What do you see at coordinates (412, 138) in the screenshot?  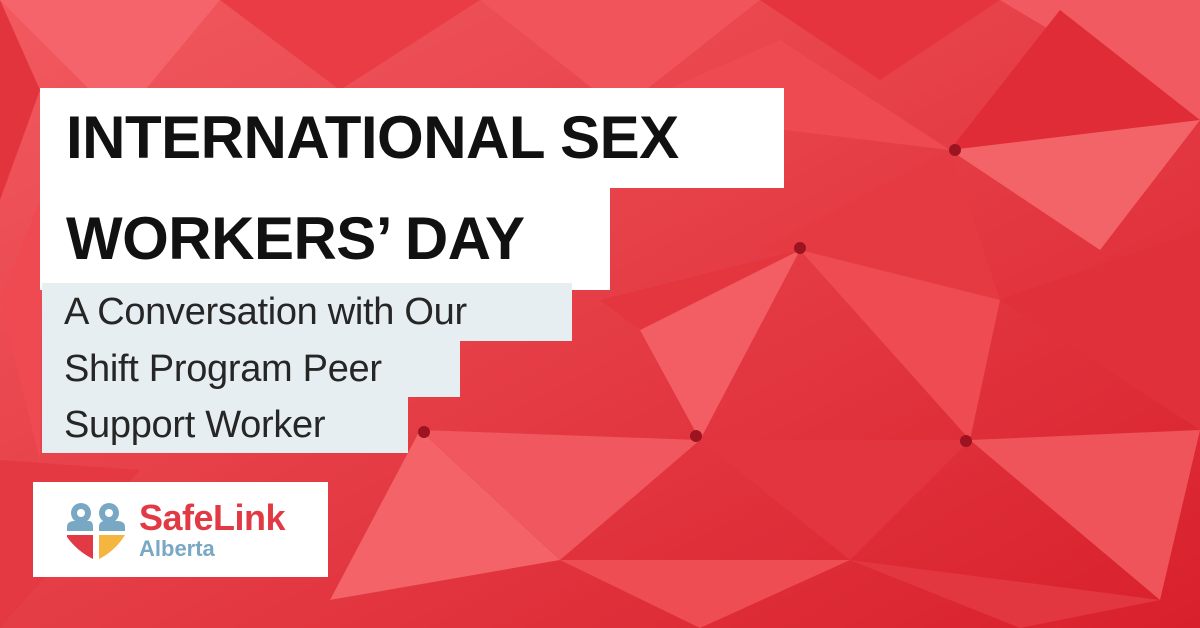 I see `title-line-1: INTERNATIONAL SEX` at bounding box center [412, 138].